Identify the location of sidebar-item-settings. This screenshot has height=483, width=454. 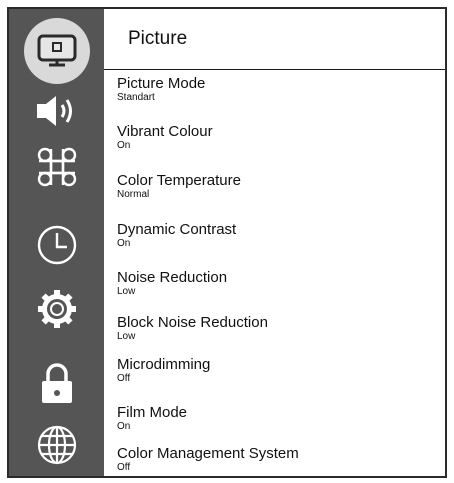
(56, 309).